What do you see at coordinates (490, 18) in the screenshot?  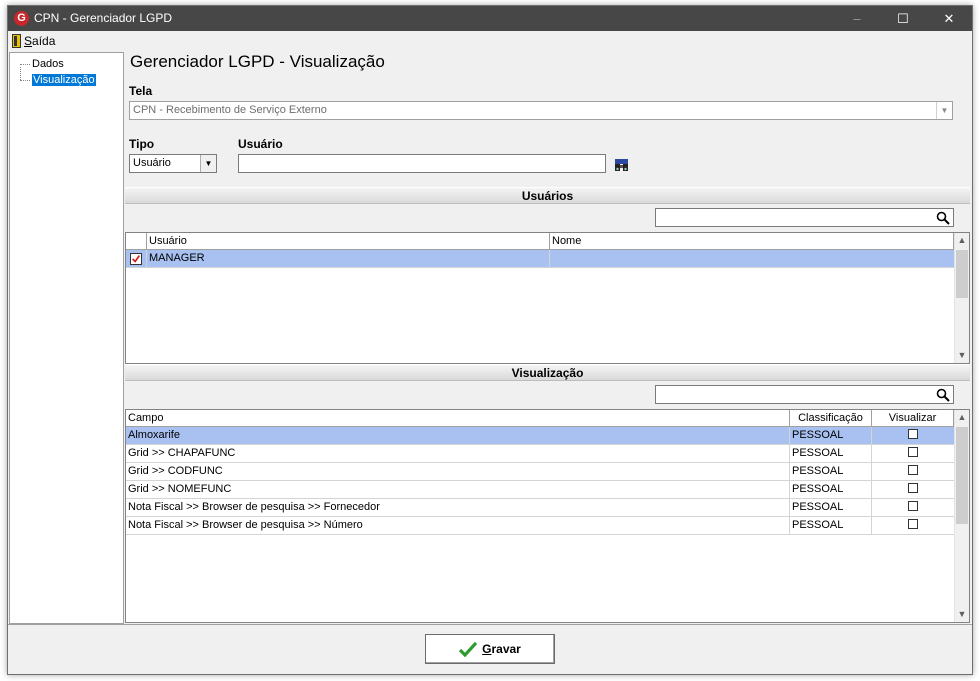 I see `title-bar: G CPN - Gerenciador LGPD – ☐ ✕` at bounding box center [490, 18].